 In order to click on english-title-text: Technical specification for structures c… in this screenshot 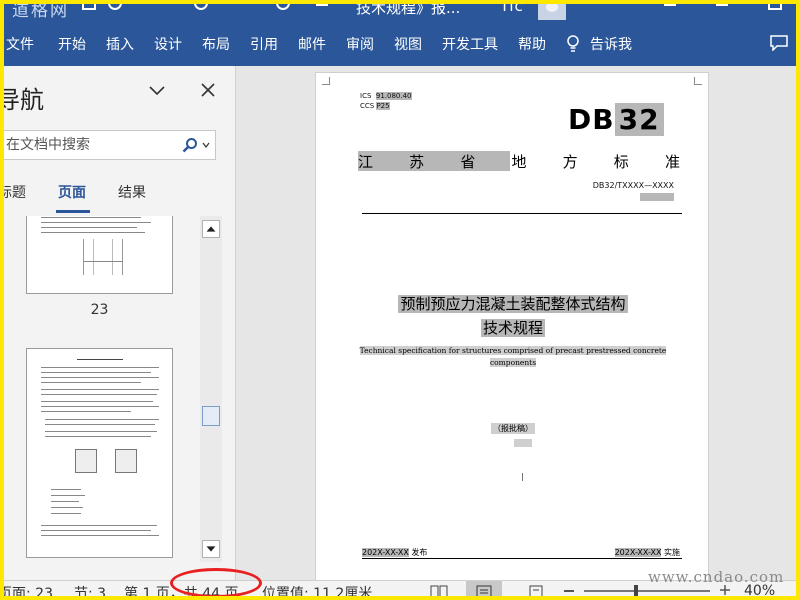, I will do `click(513, 356)`.